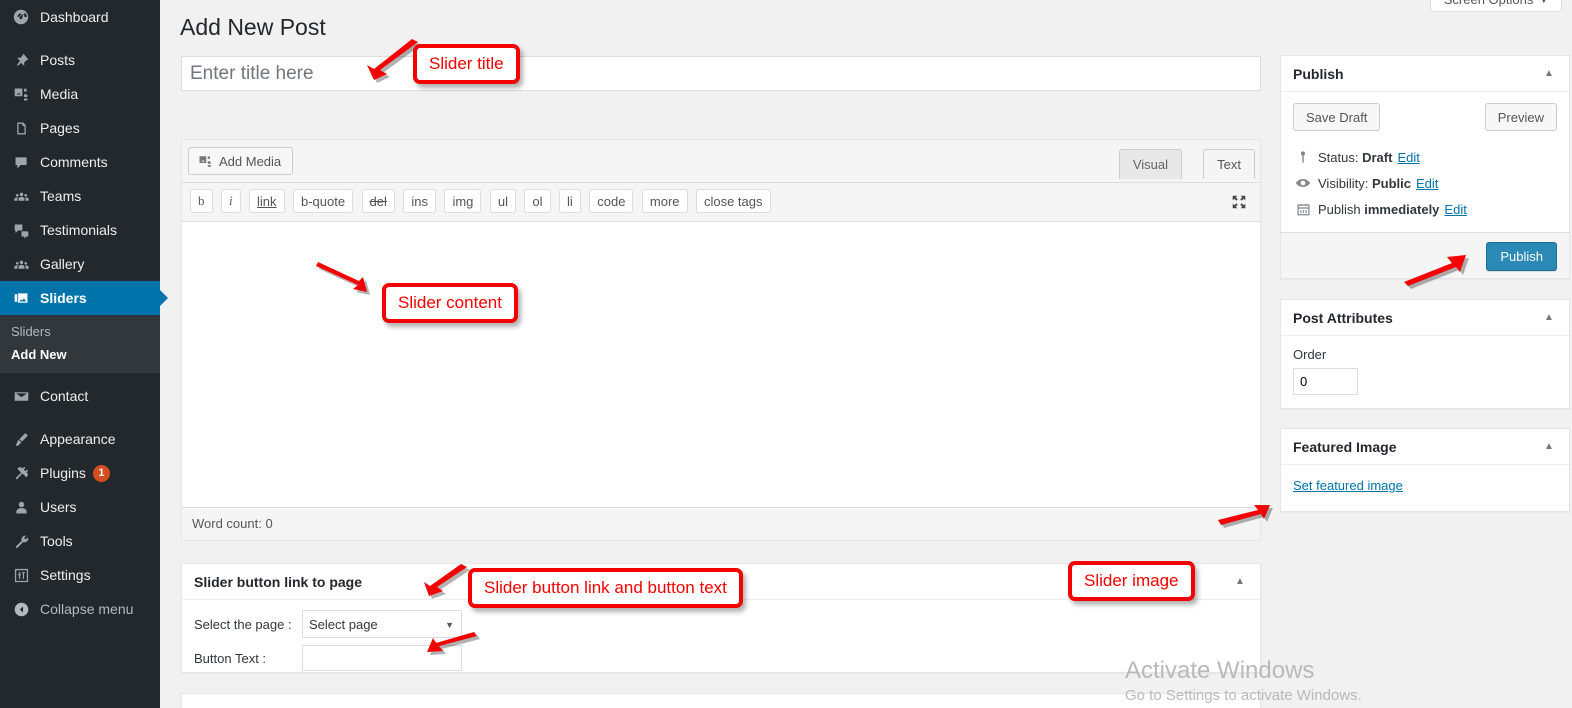 This screenshot has height=708, width=1572. Describe the element at coordinates (60, 128) in the screenshot. I see `sidebar-item-label: Pages` at that location.